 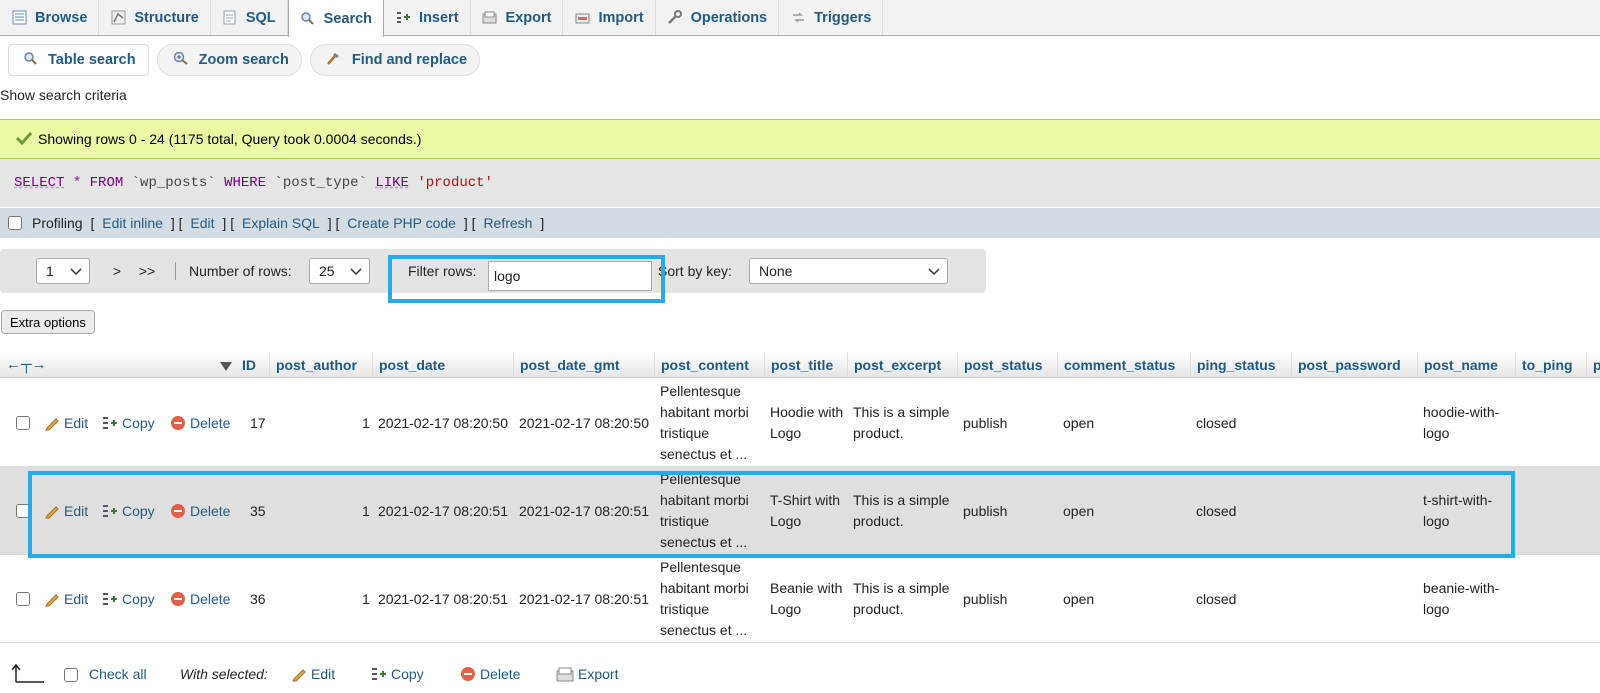 I want to click on tab-label: Insert, so click(x=439, y=17).